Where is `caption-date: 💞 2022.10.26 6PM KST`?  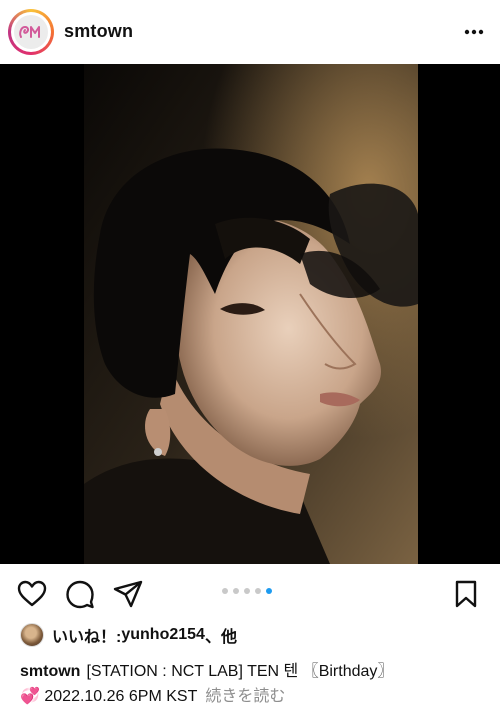 caption-date: 💞 2022.10.26 6PM KST is located at coordinates (109, 696).